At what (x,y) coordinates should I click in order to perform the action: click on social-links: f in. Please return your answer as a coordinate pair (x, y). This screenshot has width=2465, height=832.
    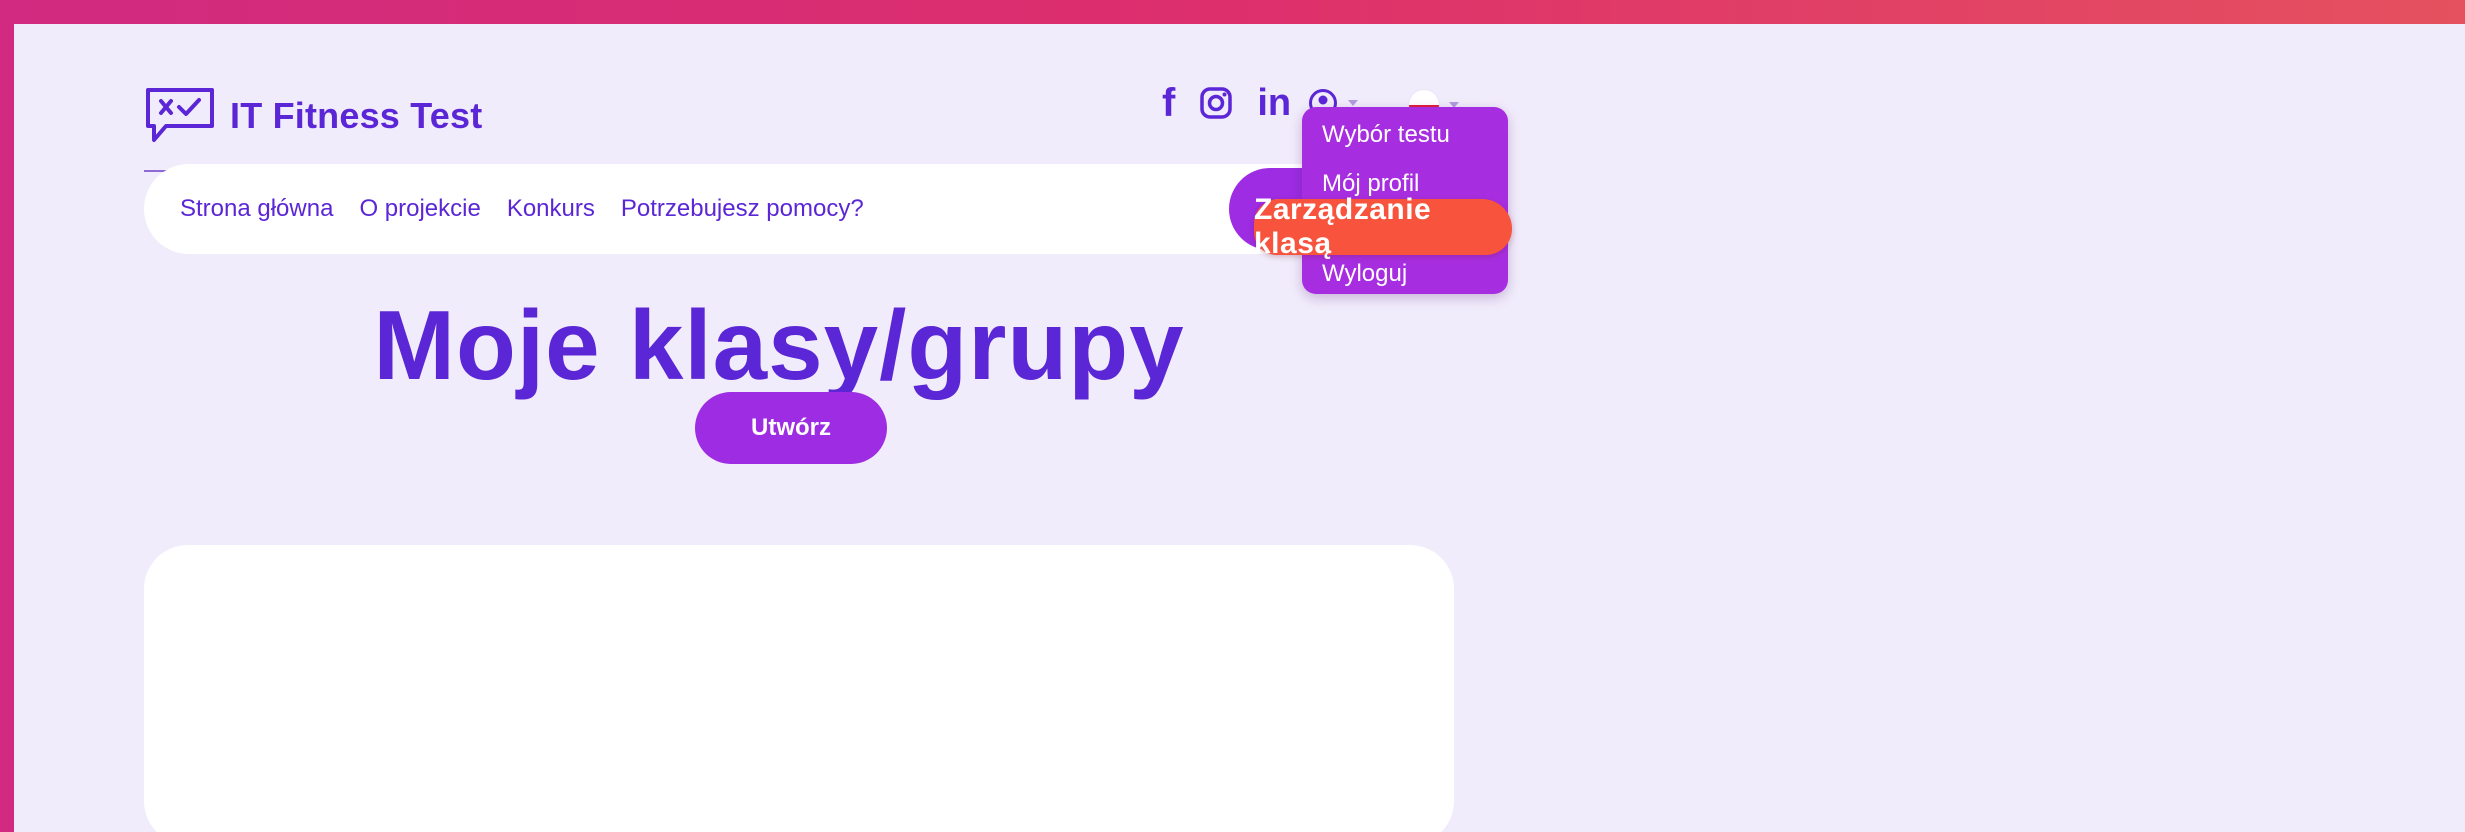
    Looking at the image, I should click on (1226, 103).